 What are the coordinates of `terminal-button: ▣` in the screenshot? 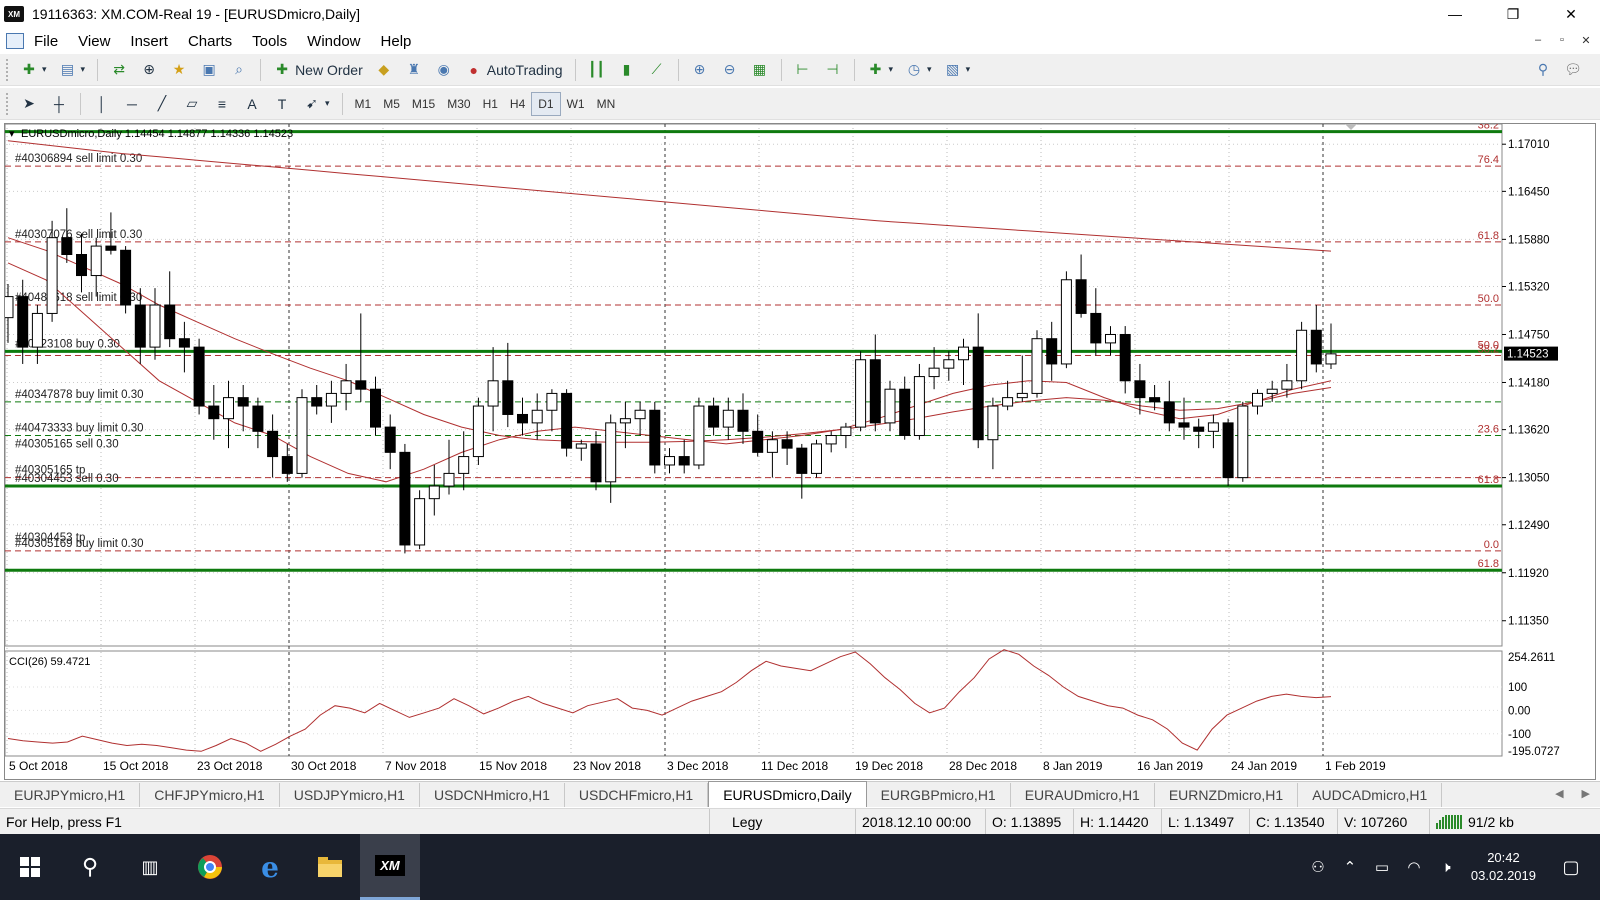 It's located at (209, 70).